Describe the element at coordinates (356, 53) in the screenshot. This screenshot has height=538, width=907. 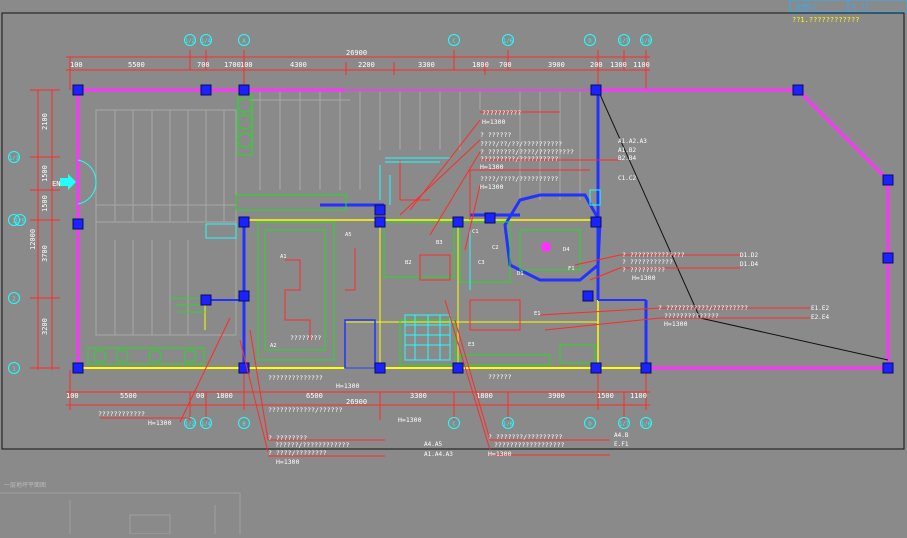
I see `dim-overall-top: 26900` at that location.